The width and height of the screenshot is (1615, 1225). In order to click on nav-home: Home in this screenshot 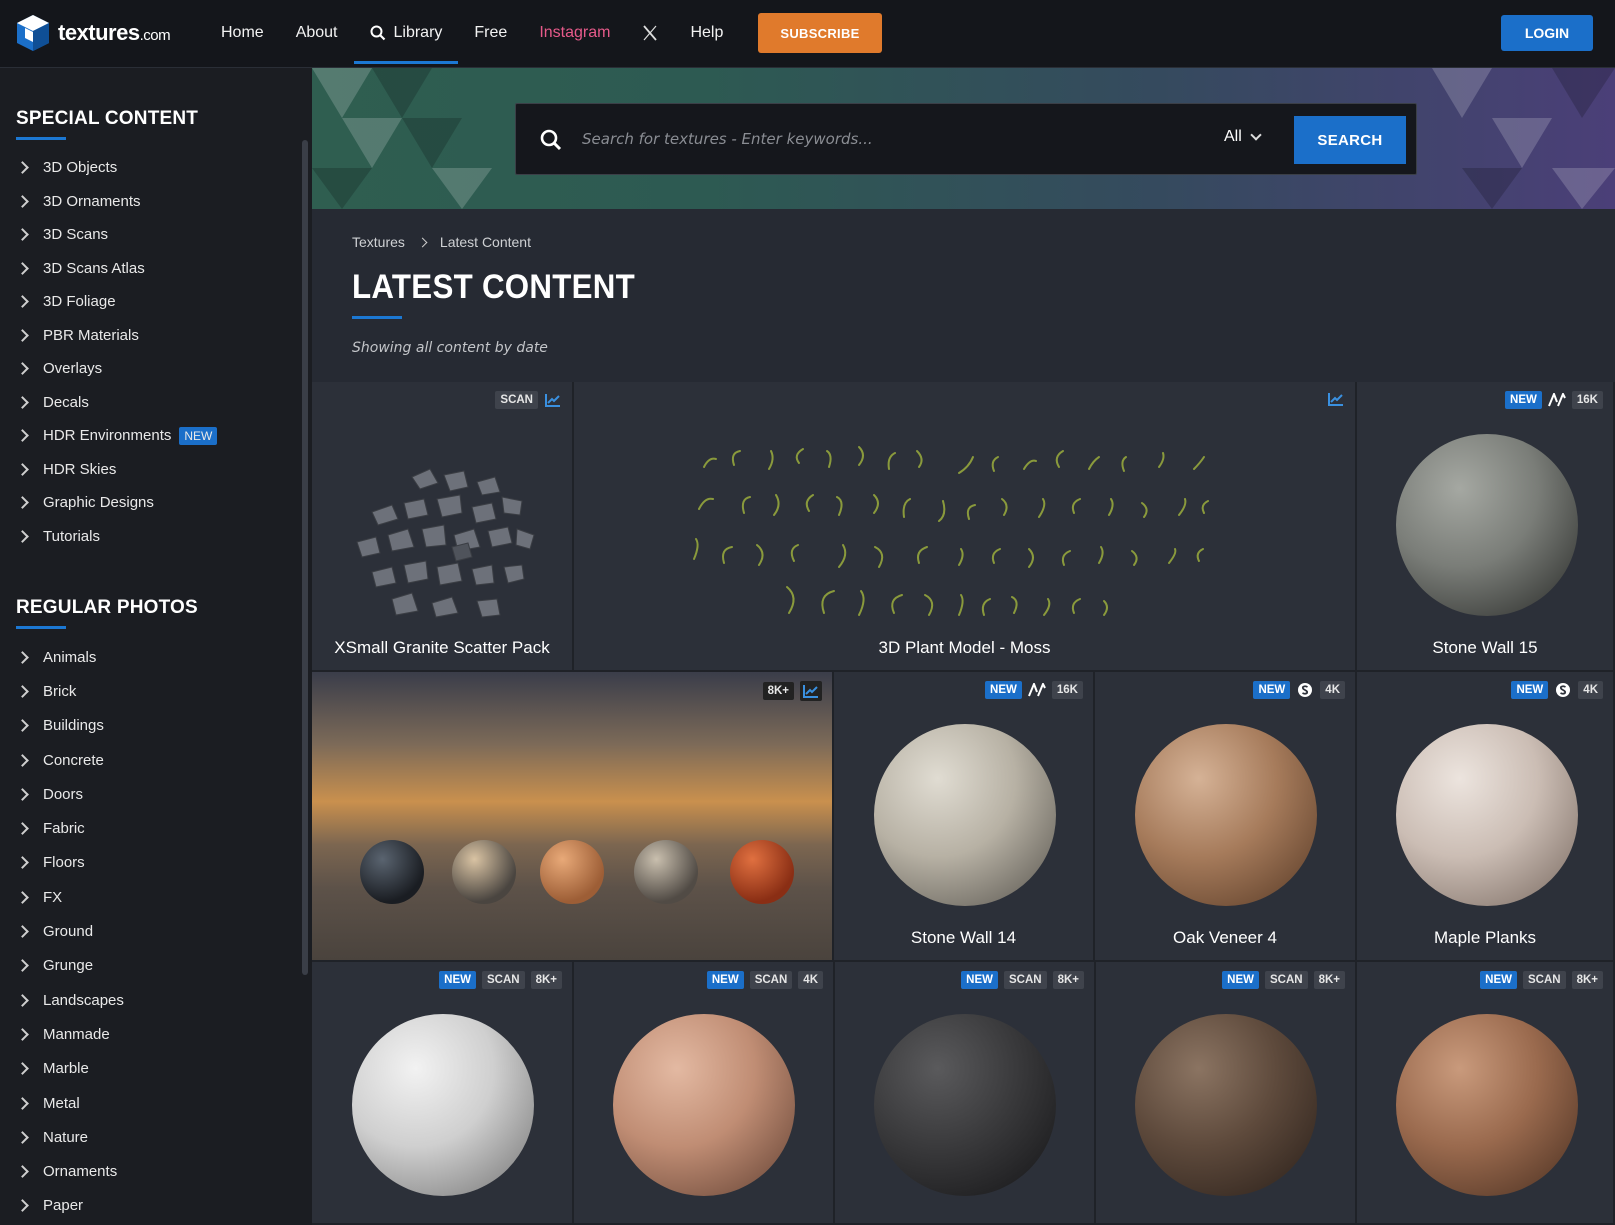, I will do `click(242, 33)`.